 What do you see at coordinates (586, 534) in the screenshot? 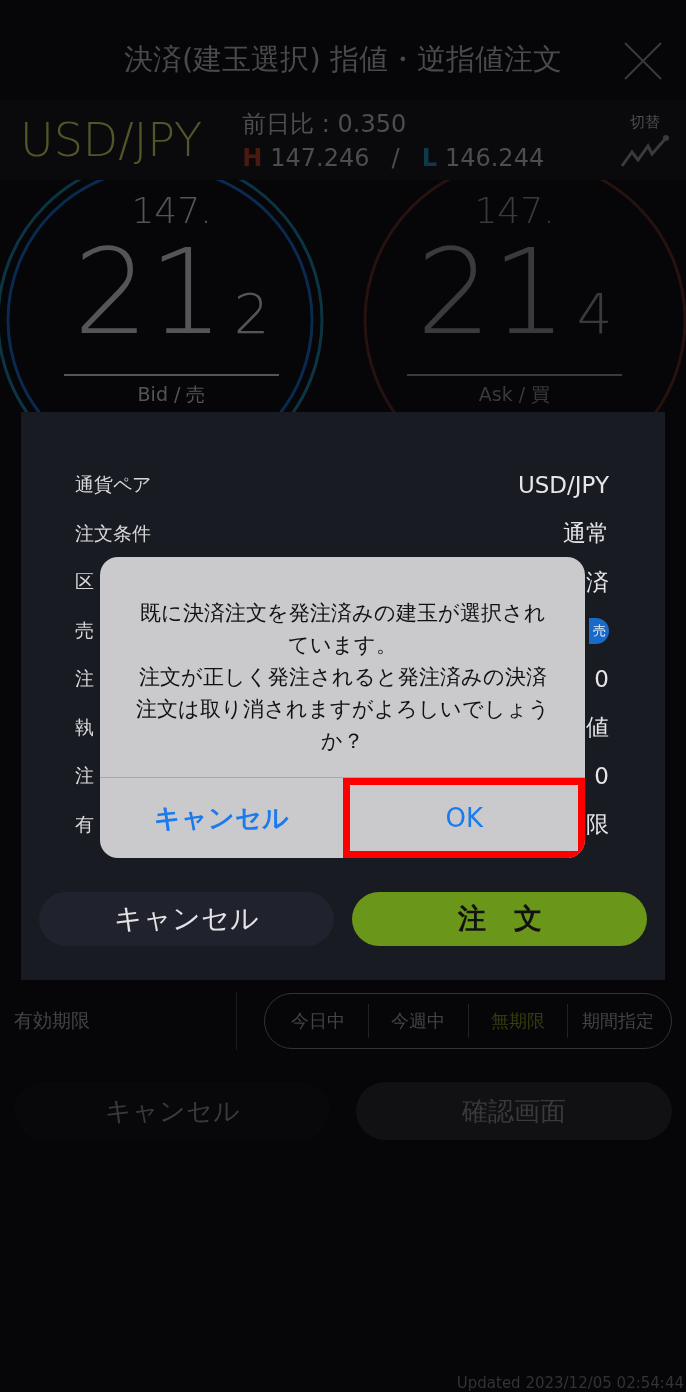
I see `row-value: 通常` at bounding box center [586, 534].